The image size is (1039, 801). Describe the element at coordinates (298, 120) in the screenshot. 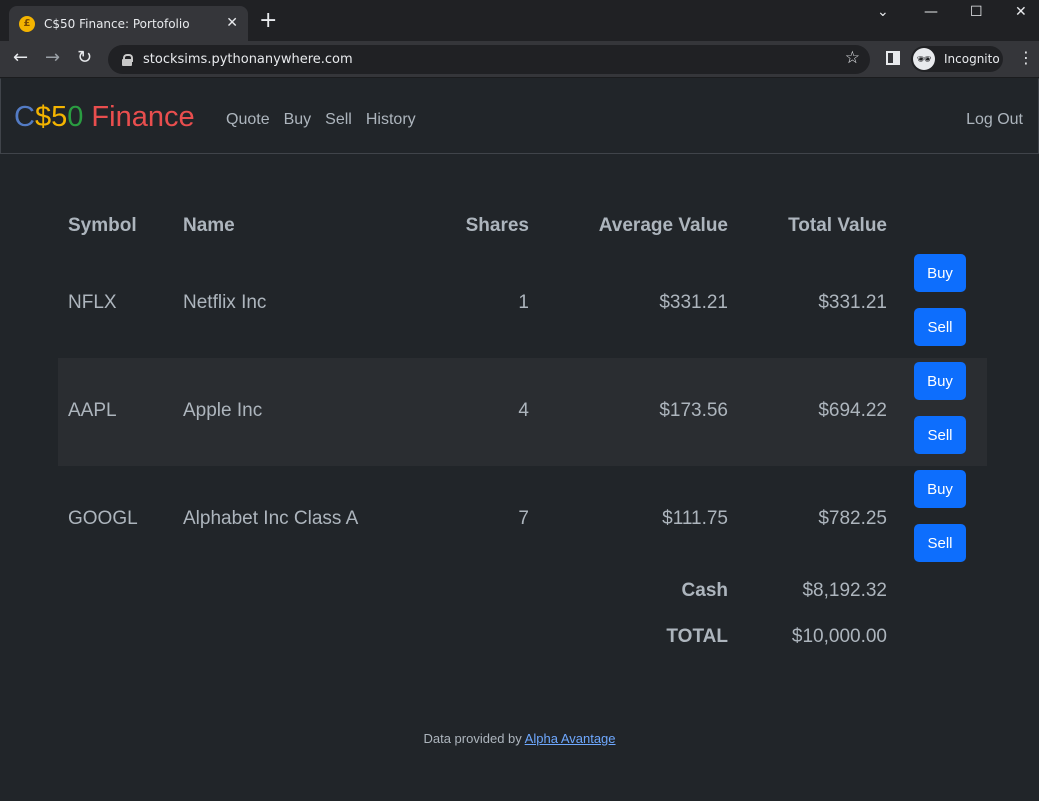

I see `nav-buy: Buy` at that location.